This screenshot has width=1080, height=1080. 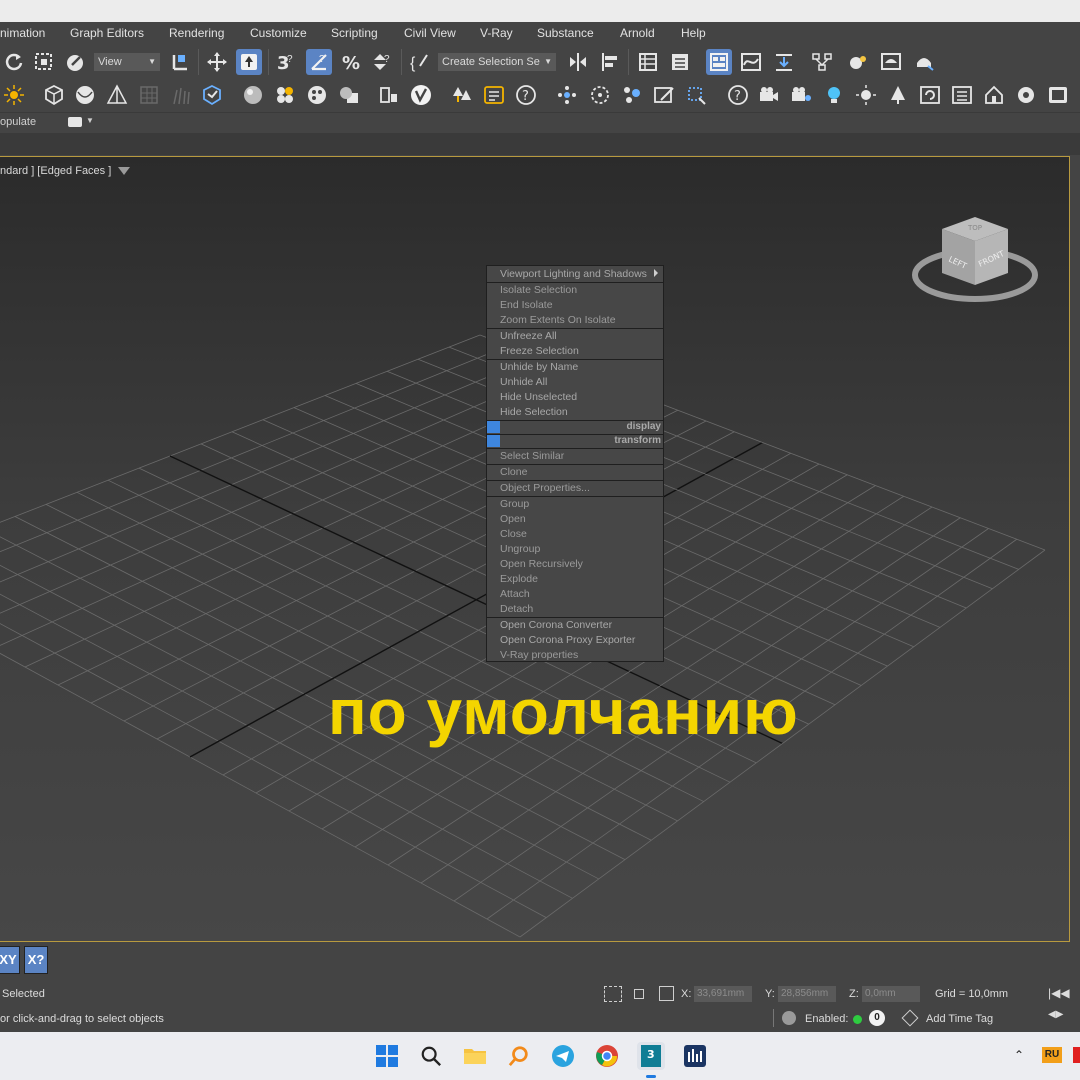 I want to click on absolute-mode-icon, so click(x=666, y=993).